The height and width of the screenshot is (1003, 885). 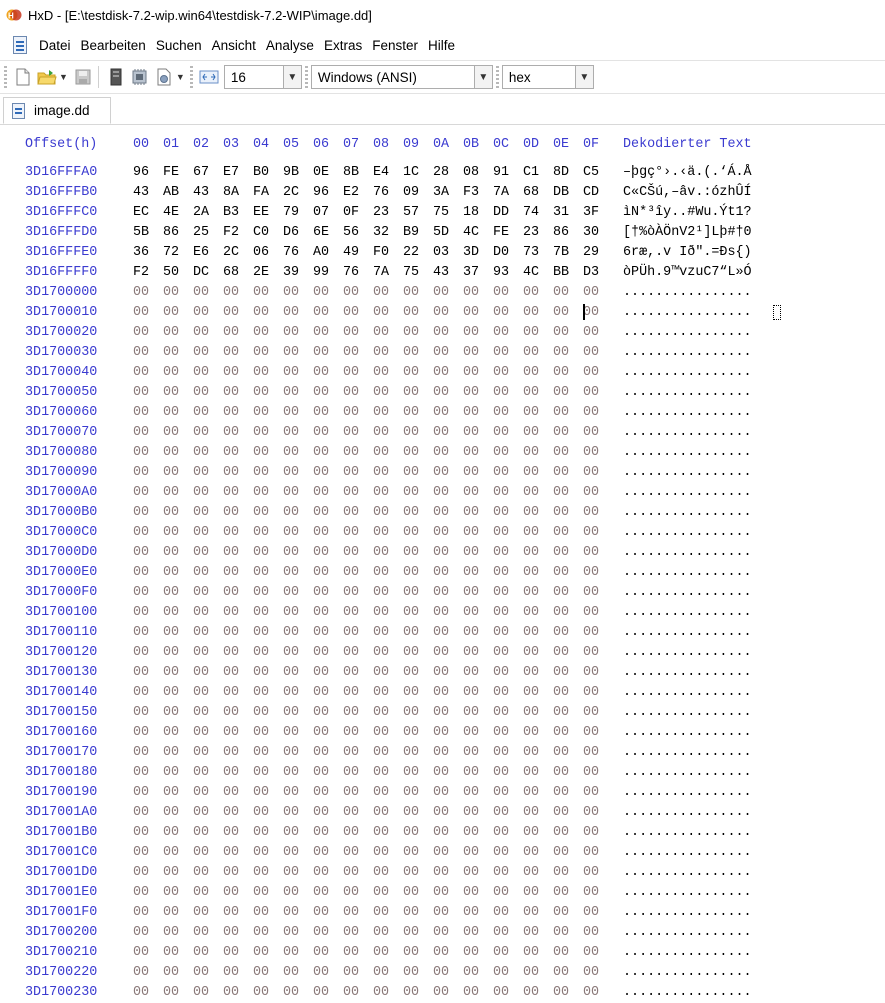 What do you see at coordinates (411, 212) in the screenshot?
I see `hex-byte: 57` at bounding box center [411, 212].